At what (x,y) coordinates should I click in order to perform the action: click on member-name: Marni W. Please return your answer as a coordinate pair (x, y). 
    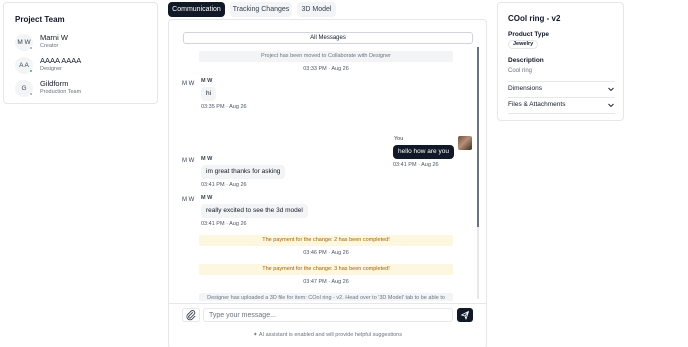
    Looking at the image, I should click on (54, 37).